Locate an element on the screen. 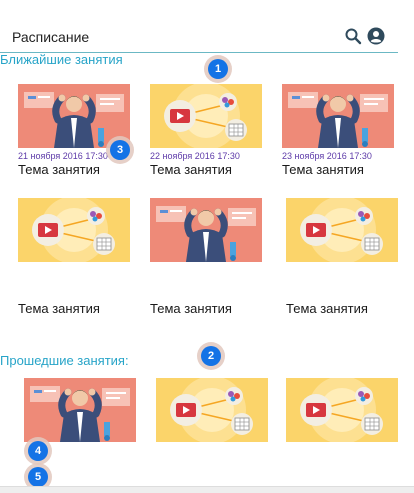 The height and width of the screenshot is (493, 414). callout-marker-2: 2 is located at coordinates (211, 356).